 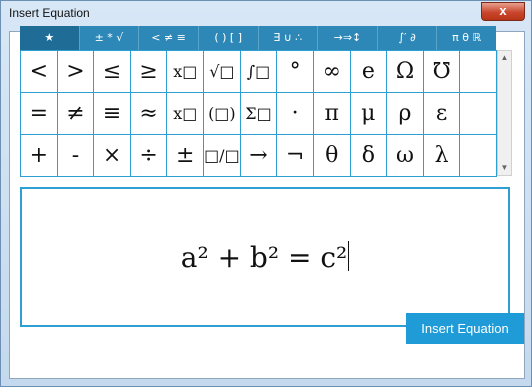 I want to click on symbol-less-equal: ≤, so click(x=112, y=72).